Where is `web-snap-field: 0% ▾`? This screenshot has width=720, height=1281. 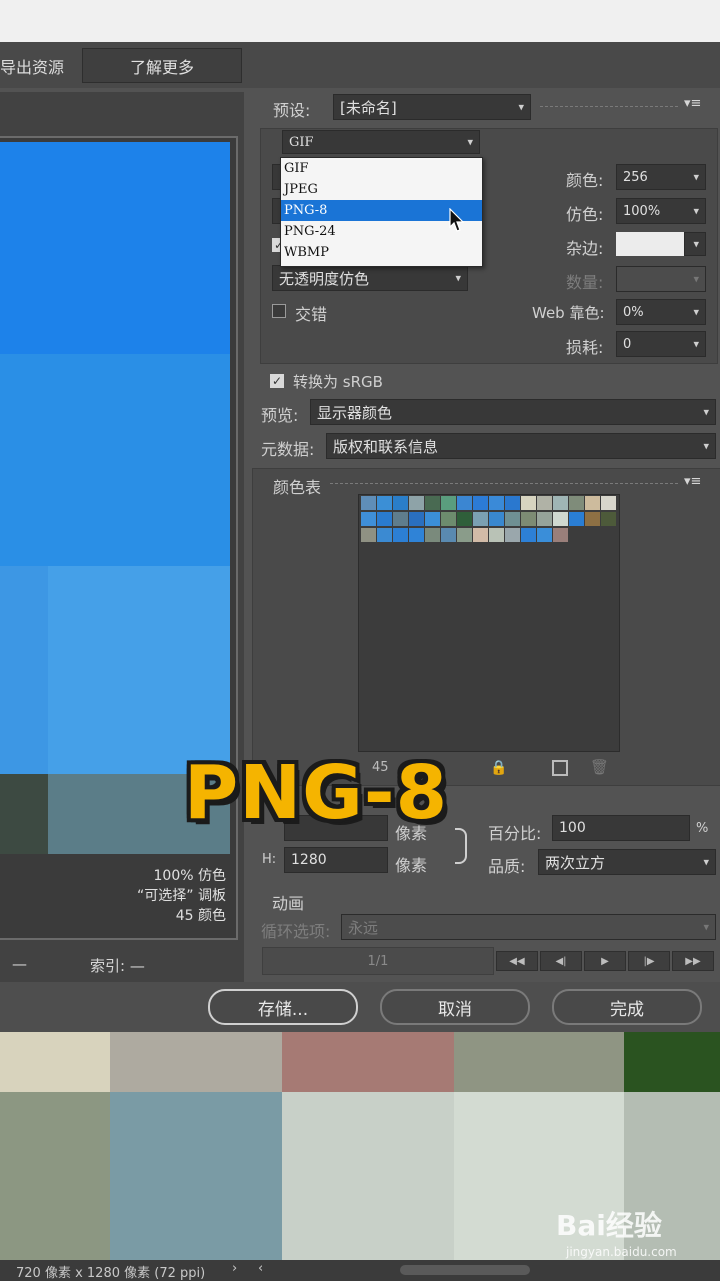 web-snap-field: 0% ▾ is located at coordinates (661, 312).